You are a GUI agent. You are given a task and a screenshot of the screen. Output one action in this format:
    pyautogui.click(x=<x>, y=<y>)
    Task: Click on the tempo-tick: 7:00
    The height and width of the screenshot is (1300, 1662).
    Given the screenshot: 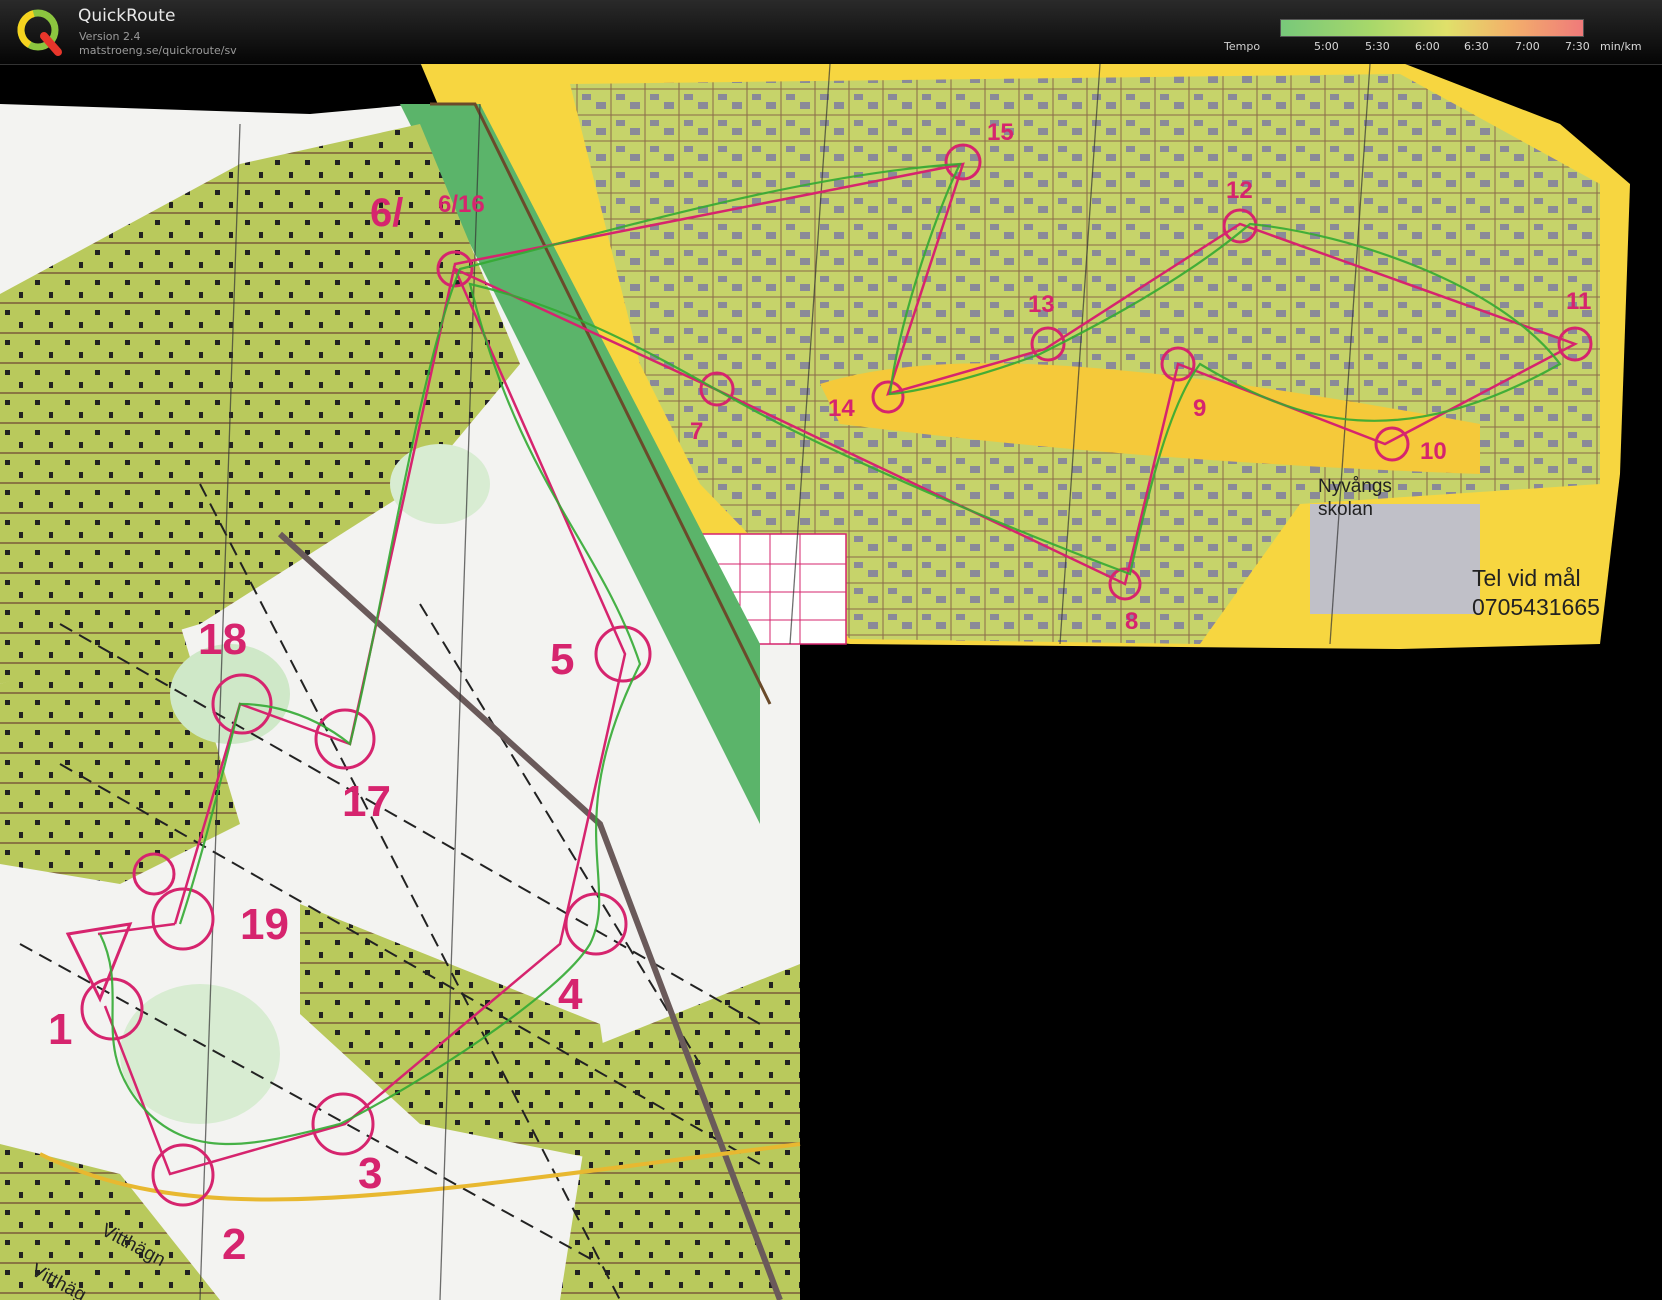 What is the action you would take?
    pyautogui.click(x=1527, y=46)
    